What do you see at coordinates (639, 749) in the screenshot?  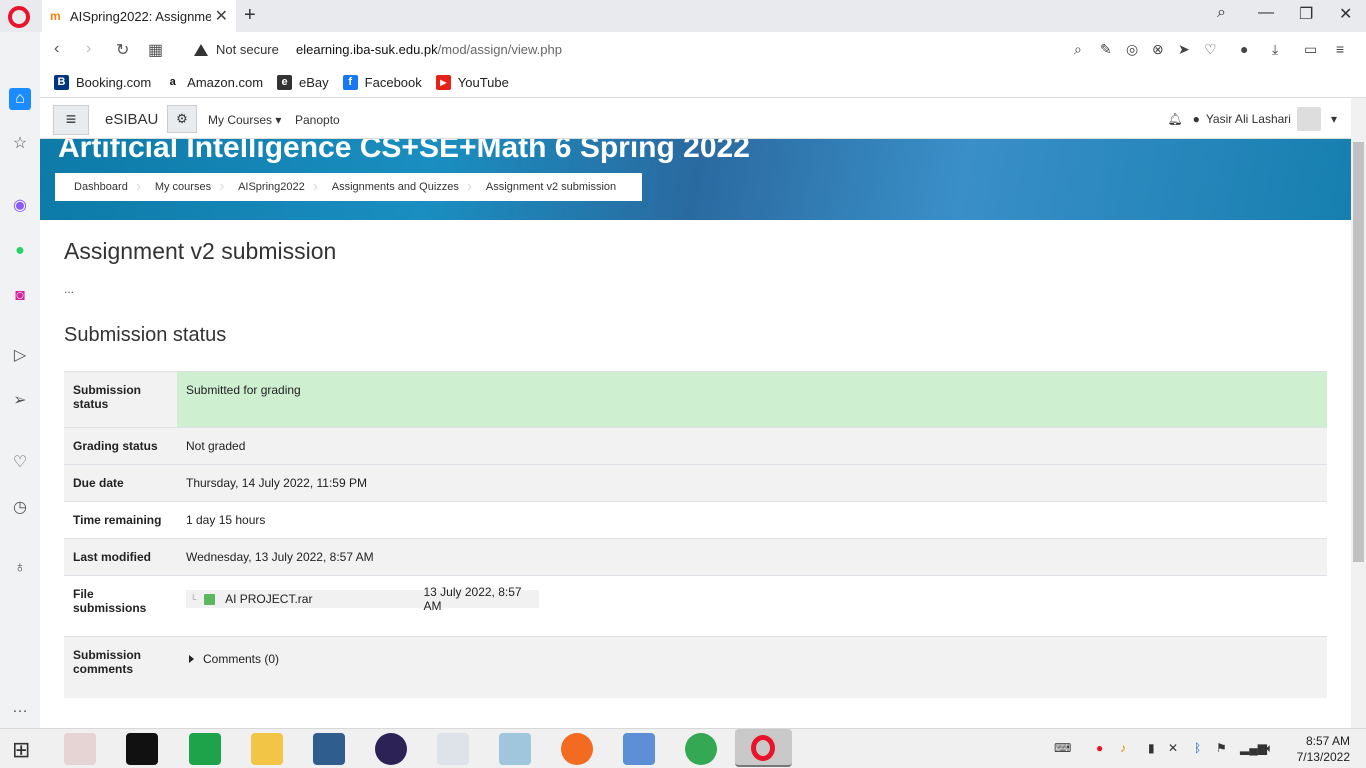 I see `network-app-icon` at bounding box center [639, 749].